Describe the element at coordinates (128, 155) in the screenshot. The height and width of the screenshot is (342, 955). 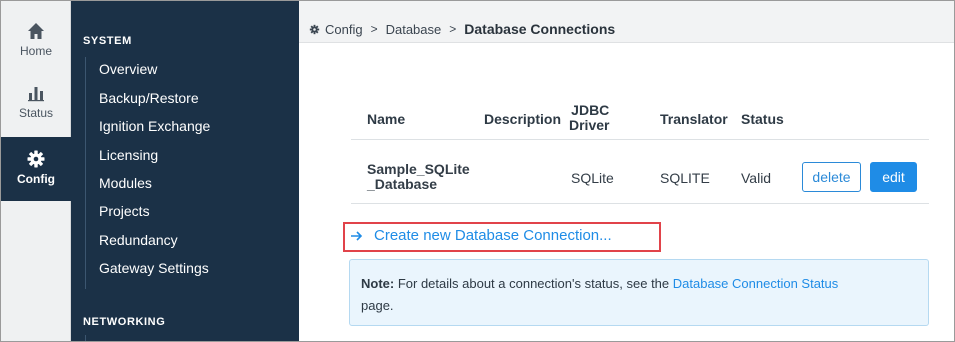
I see `sidebar-item-licensing: Licensing` at that location.